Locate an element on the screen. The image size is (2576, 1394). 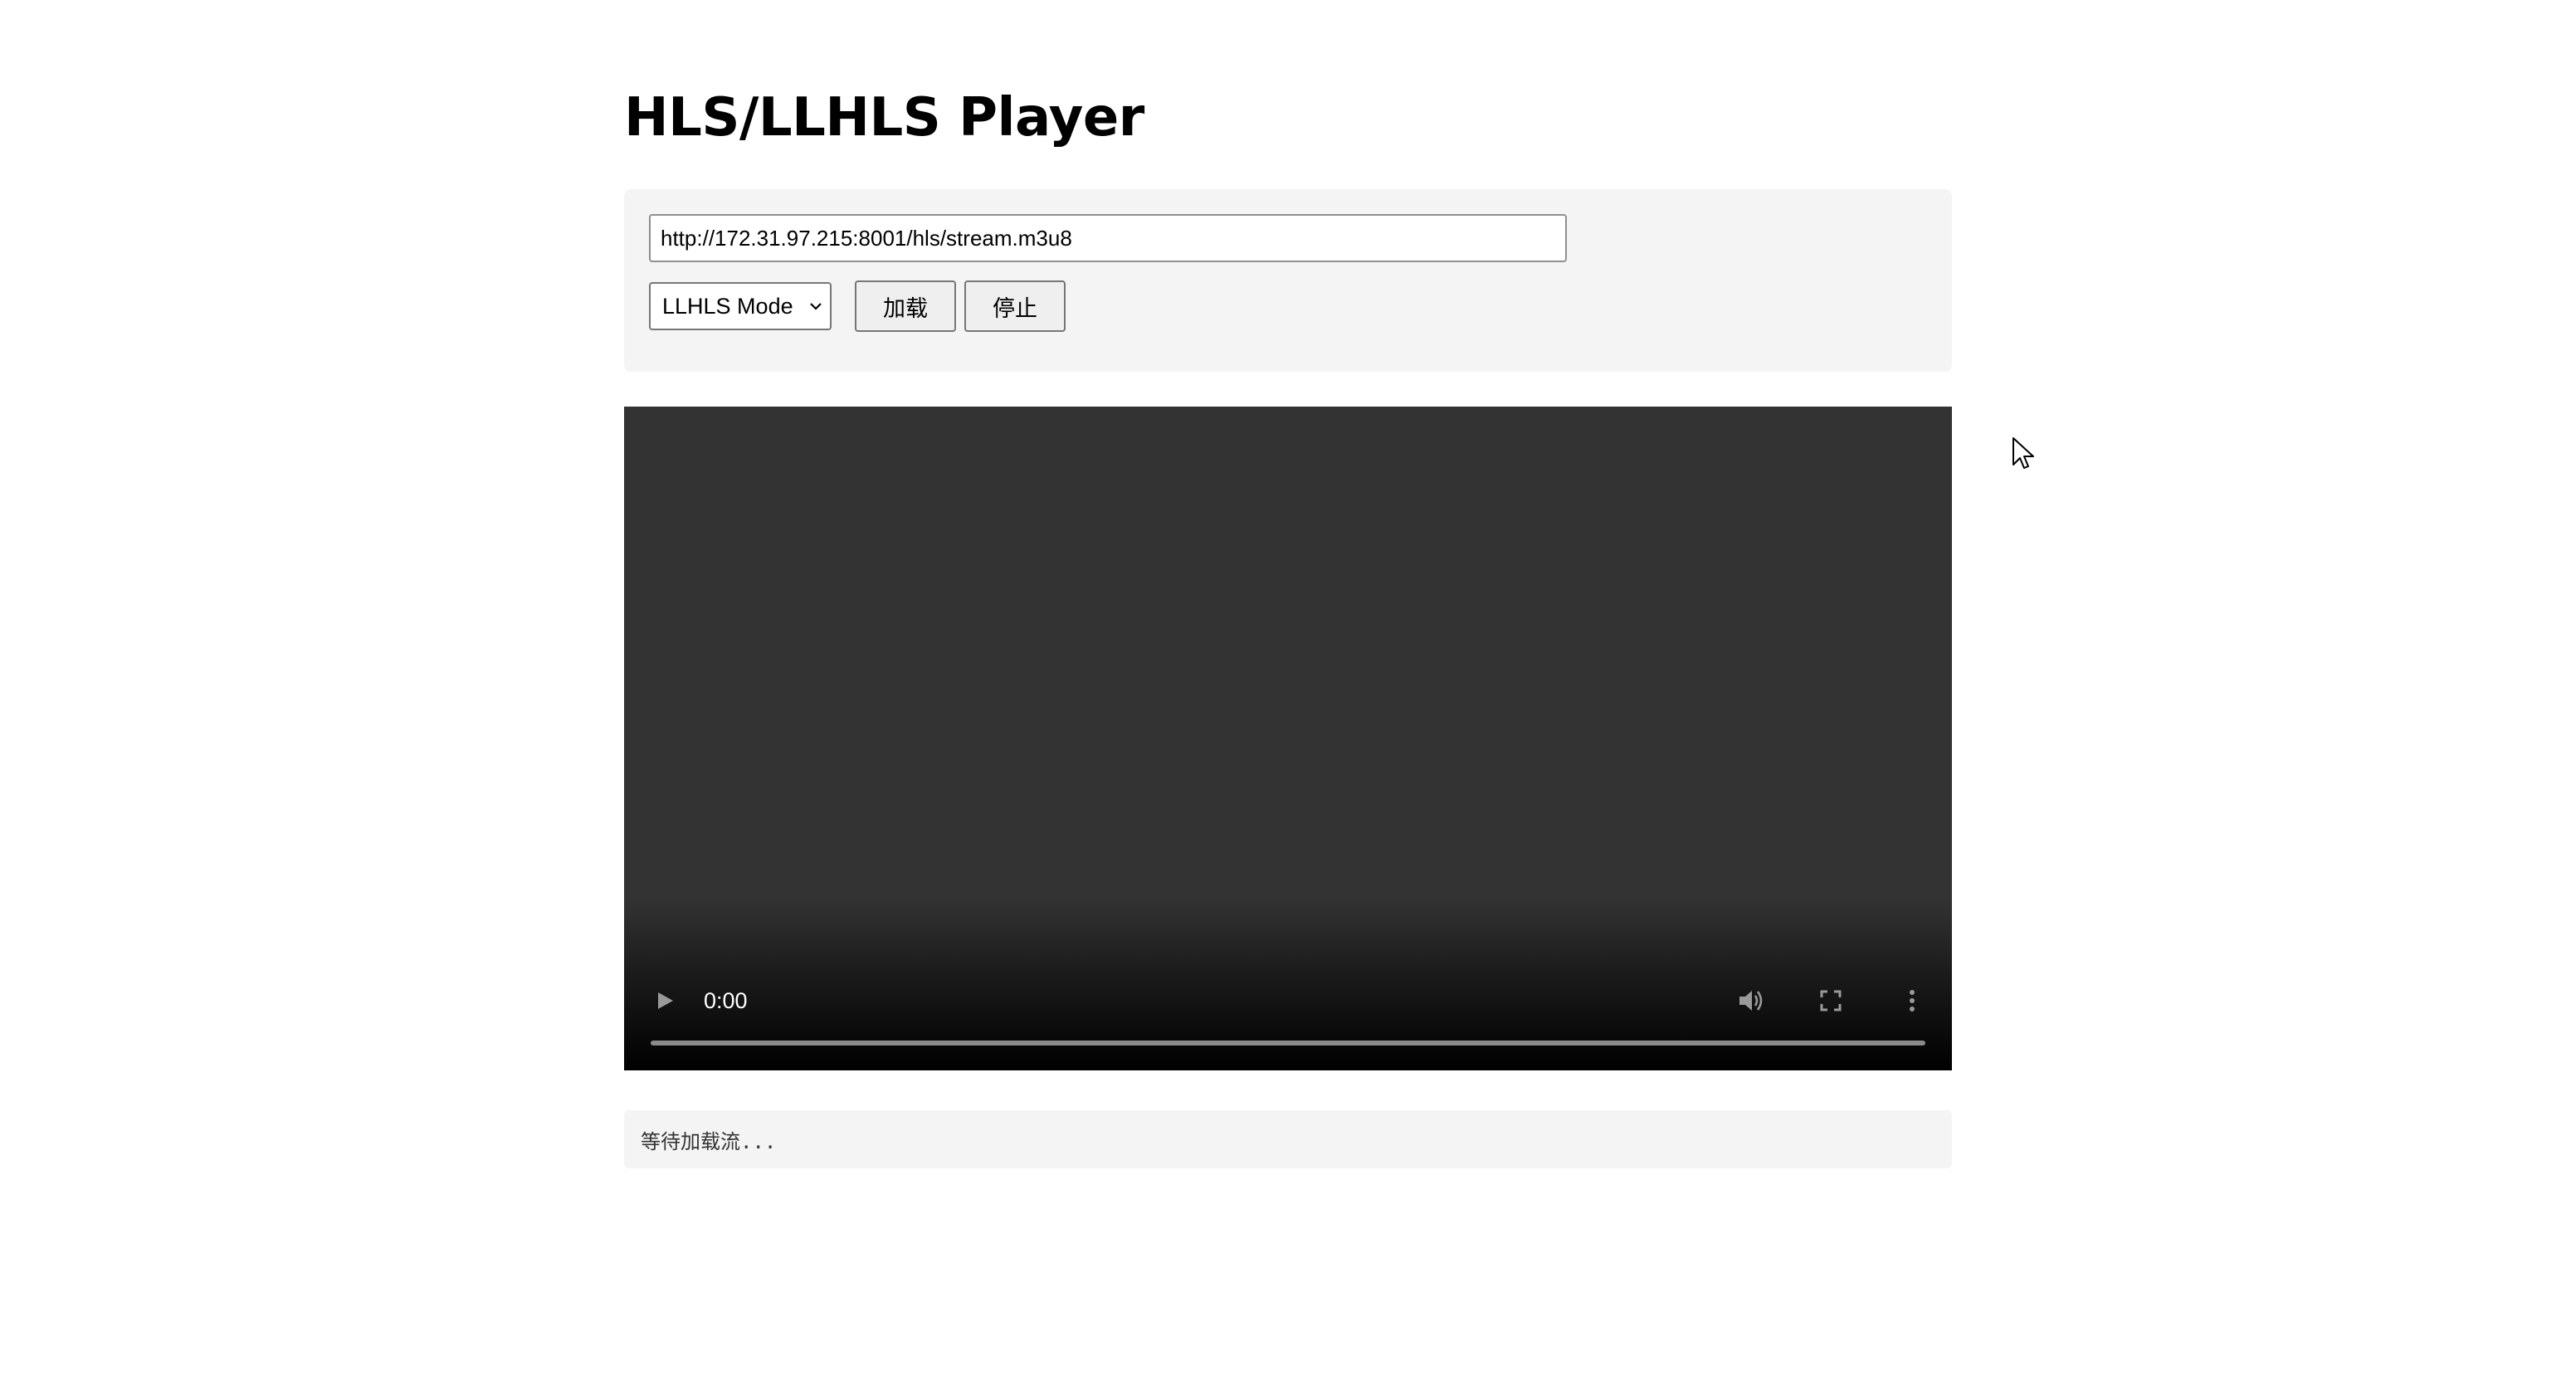
mouse-cursor-icon is located at coordinates (2023, 453).